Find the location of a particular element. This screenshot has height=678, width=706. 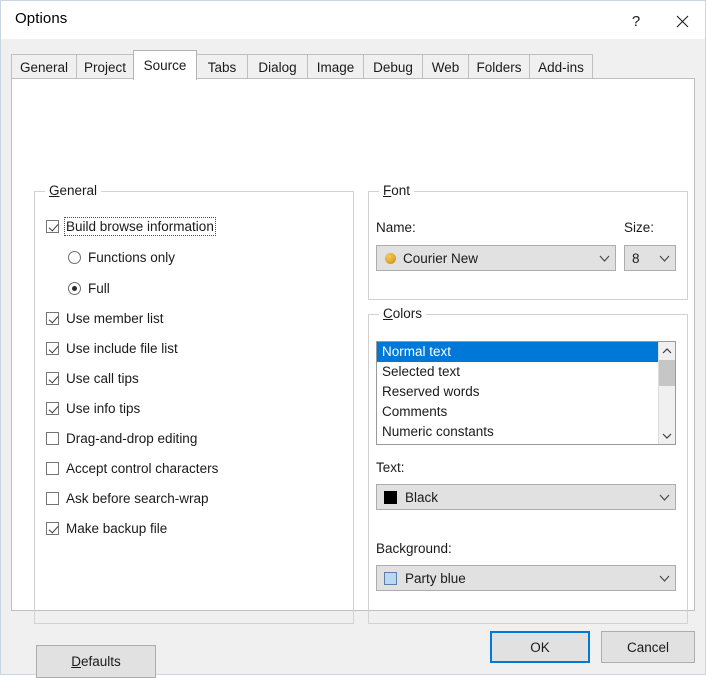

option-label: Ask before search-wrap is located at coordinates (137, 498).